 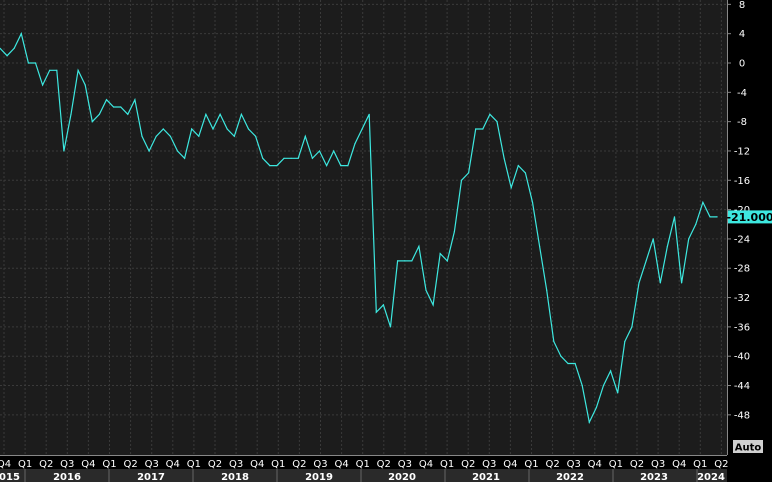 I want to click on y-tick-label: -48, so click(x=742, y=415).